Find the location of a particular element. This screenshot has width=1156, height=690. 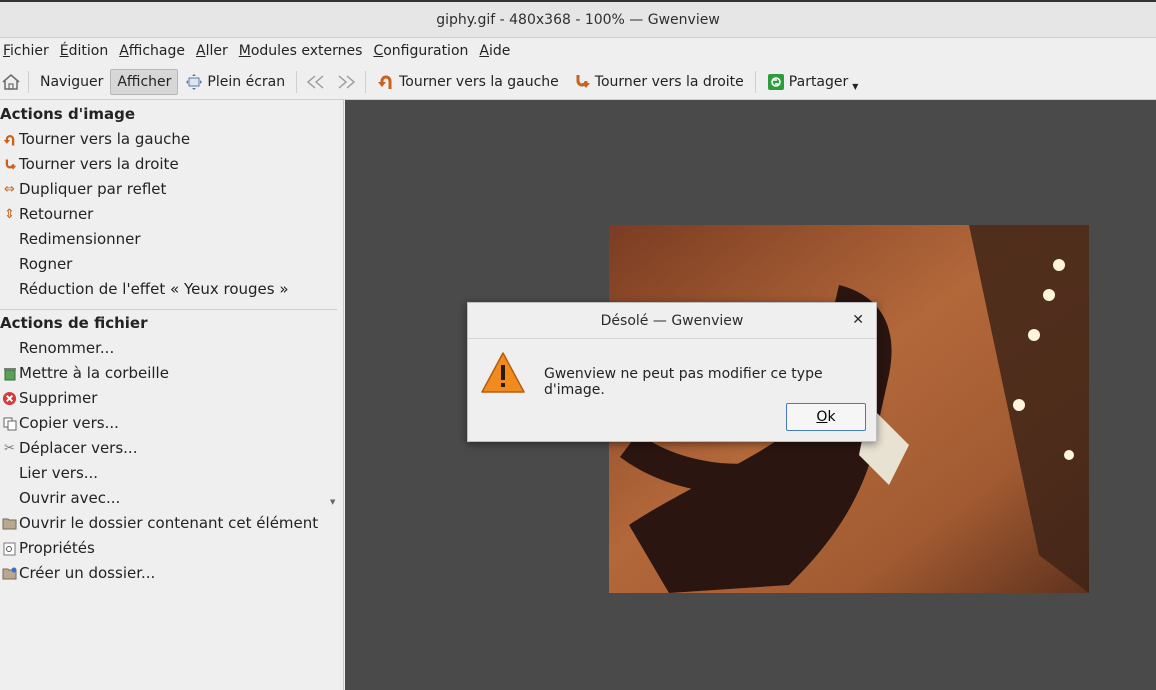

mirror-icon: ⇔ is located at coordinates (9, 189).